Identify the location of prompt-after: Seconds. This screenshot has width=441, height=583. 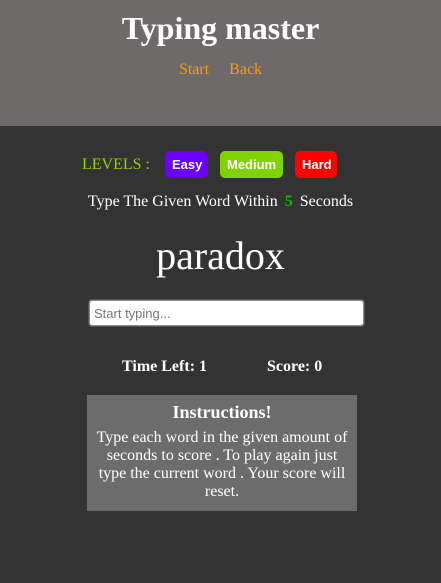
(326, 201).